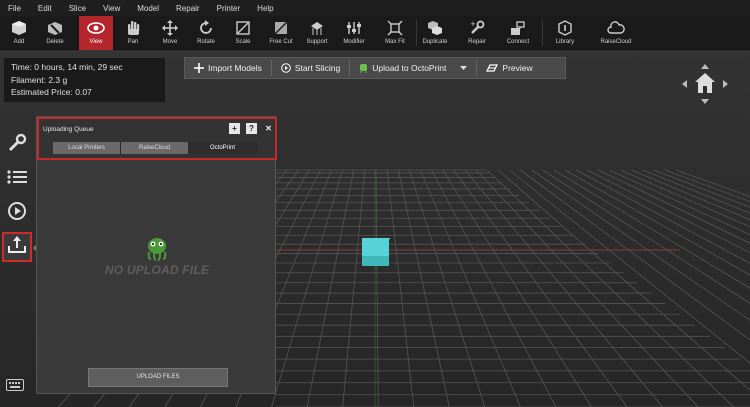 The image size is (750, 407). Describe the element at coordinates (68, 129) in the screenshot. I see `panel-title: Uploading Queue` at that location.